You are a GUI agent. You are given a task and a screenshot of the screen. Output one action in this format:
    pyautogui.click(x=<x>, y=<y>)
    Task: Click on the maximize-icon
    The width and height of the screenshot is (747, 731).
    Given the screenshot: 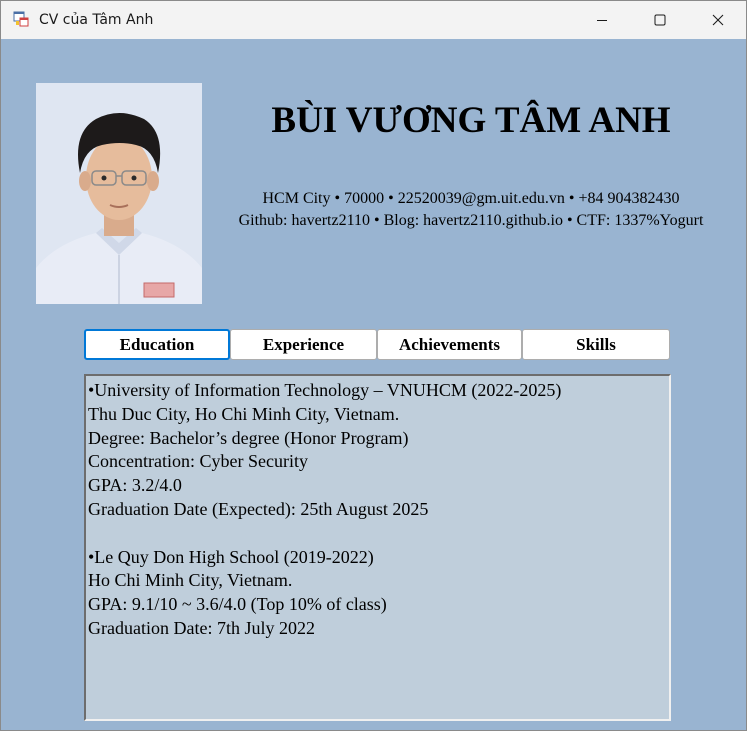 What is the action you would take?
    pyautogui.click(x=660, y=20)
    